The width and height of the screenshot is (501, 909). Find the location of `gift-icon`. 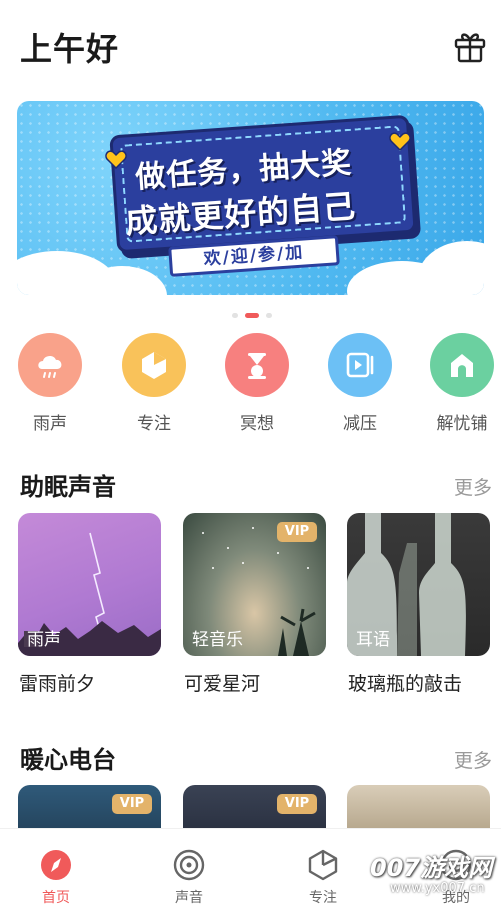

gift-icon is located at coordinates (470, 46).